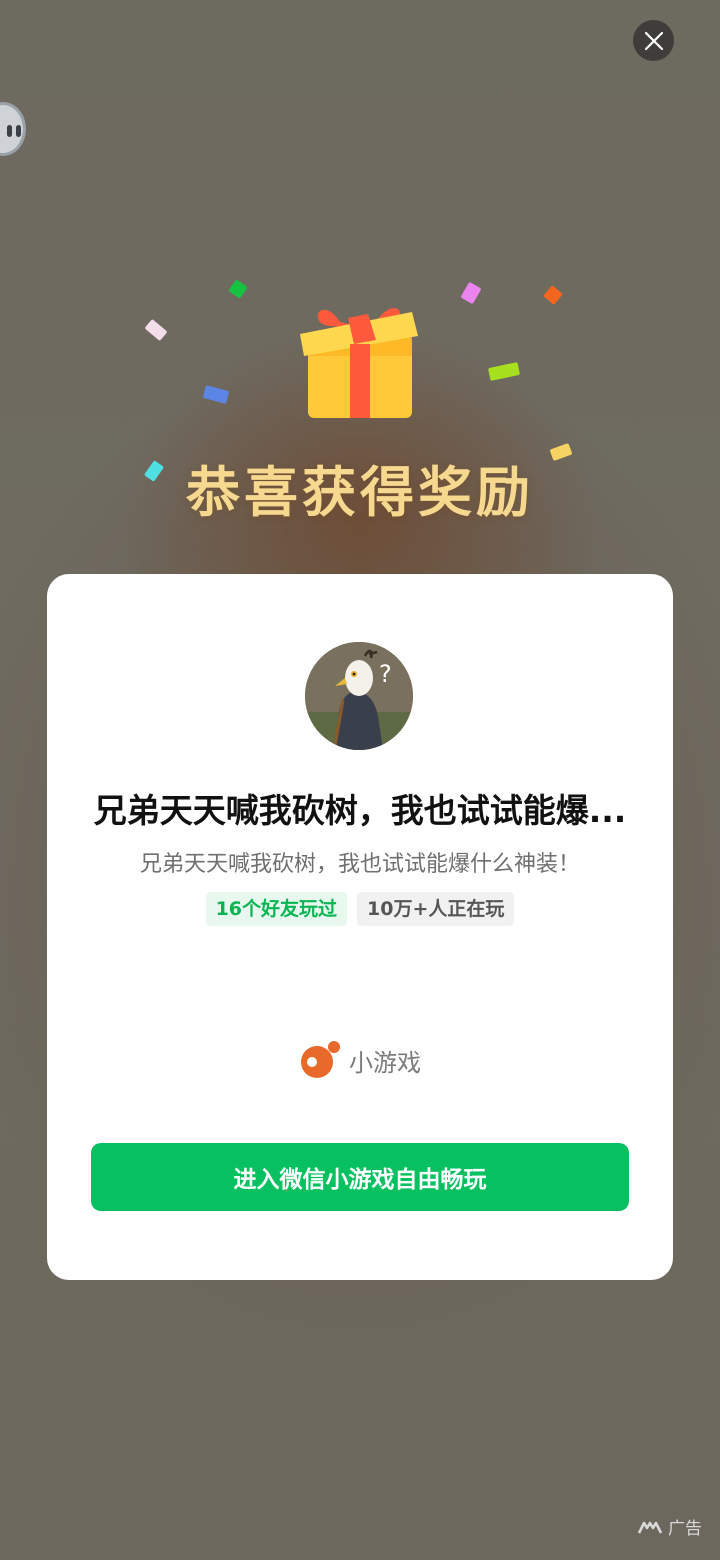  I want to click on assistant-eye-right, so click(18, 131).